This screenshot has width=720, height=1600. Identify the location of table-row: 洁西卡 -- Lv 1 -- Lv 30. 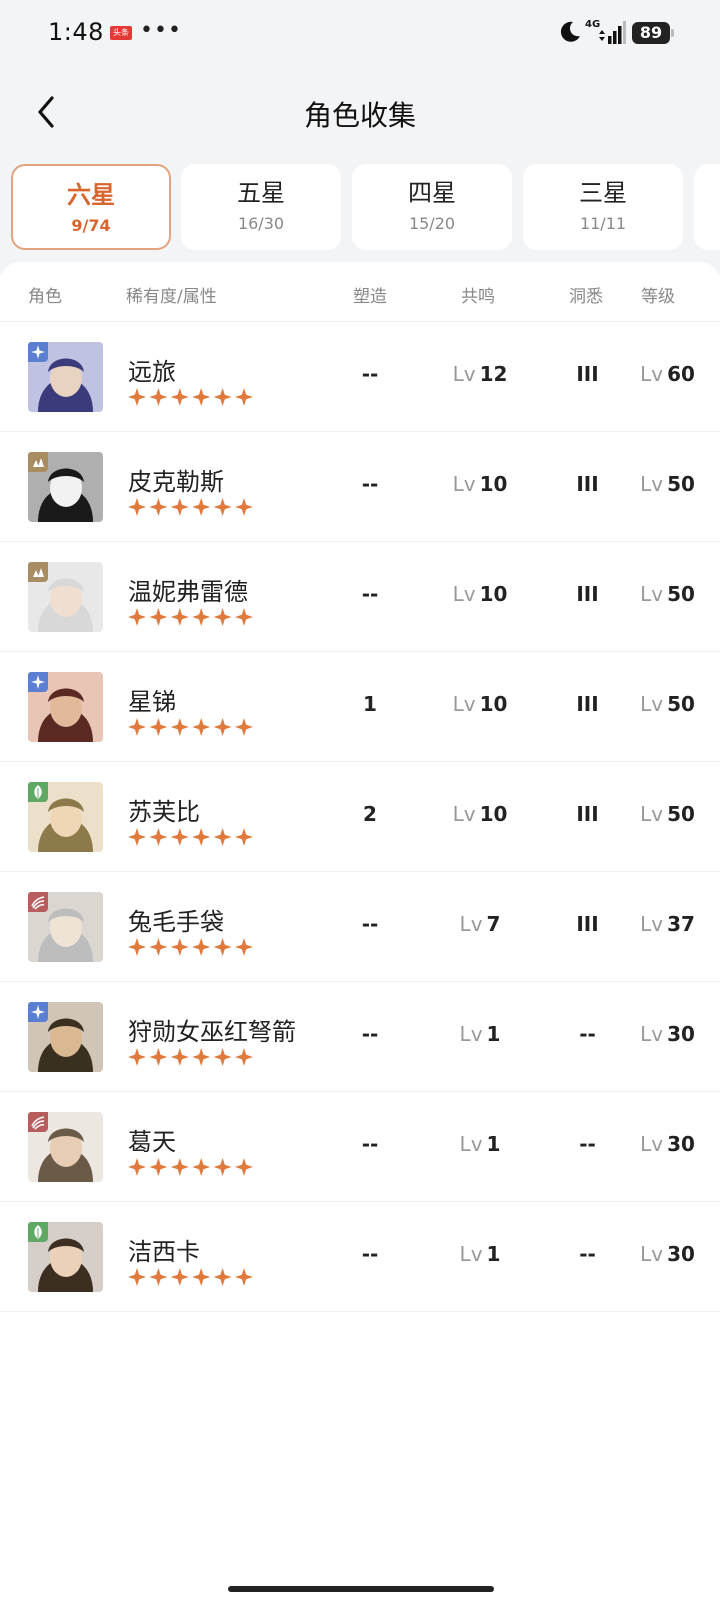
(360, 1257).